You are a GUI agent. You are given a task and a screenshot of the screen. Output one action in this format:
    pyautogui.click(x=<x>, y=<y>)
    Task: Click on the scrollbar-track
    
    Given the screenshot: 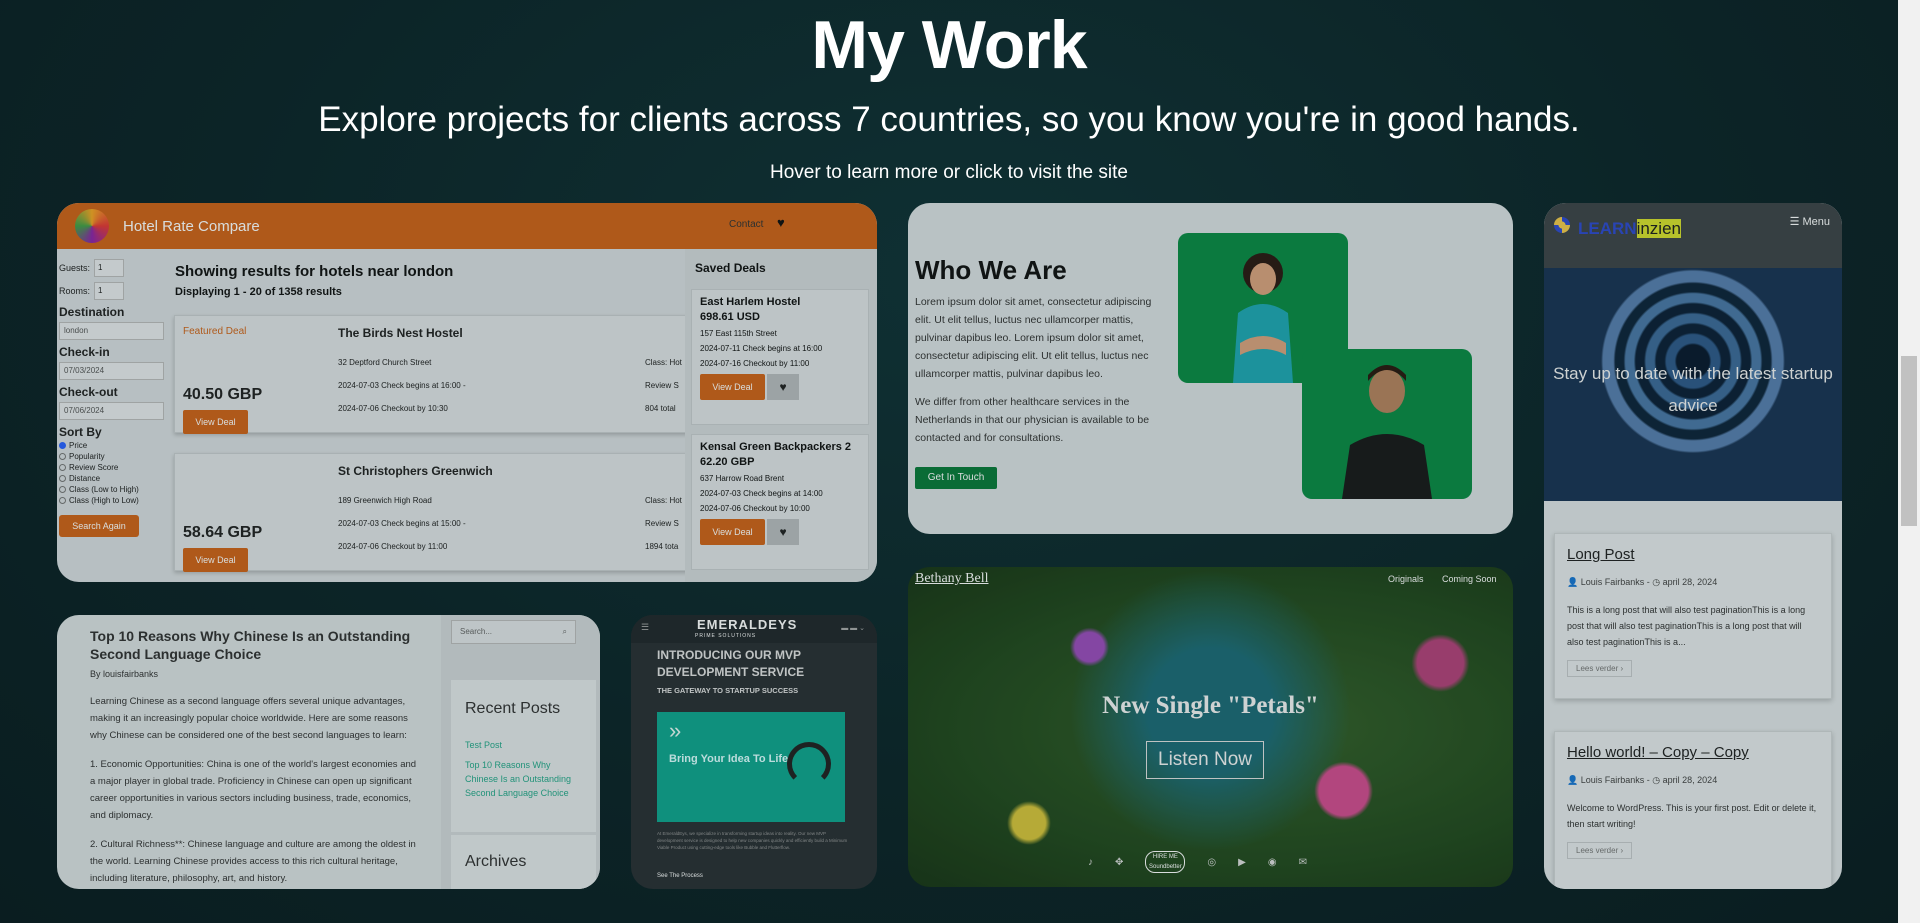 What is the action you would take?
    pyautogui.click(x=1909, y=461)
    